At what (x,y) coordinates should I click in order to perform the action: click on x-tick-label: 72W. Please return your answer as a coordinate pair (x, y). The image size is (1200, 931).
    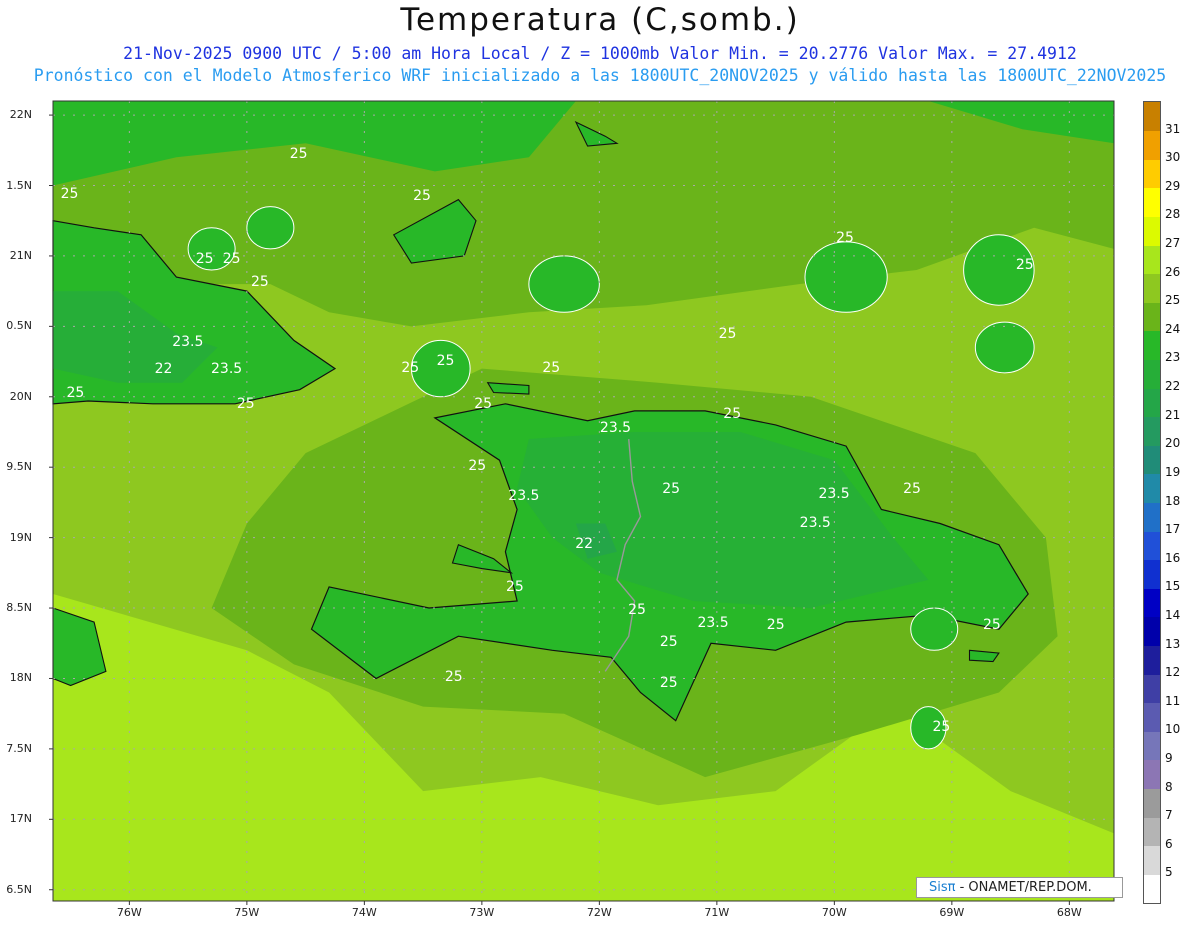
    Looking at the image, I should click on (599, 912).